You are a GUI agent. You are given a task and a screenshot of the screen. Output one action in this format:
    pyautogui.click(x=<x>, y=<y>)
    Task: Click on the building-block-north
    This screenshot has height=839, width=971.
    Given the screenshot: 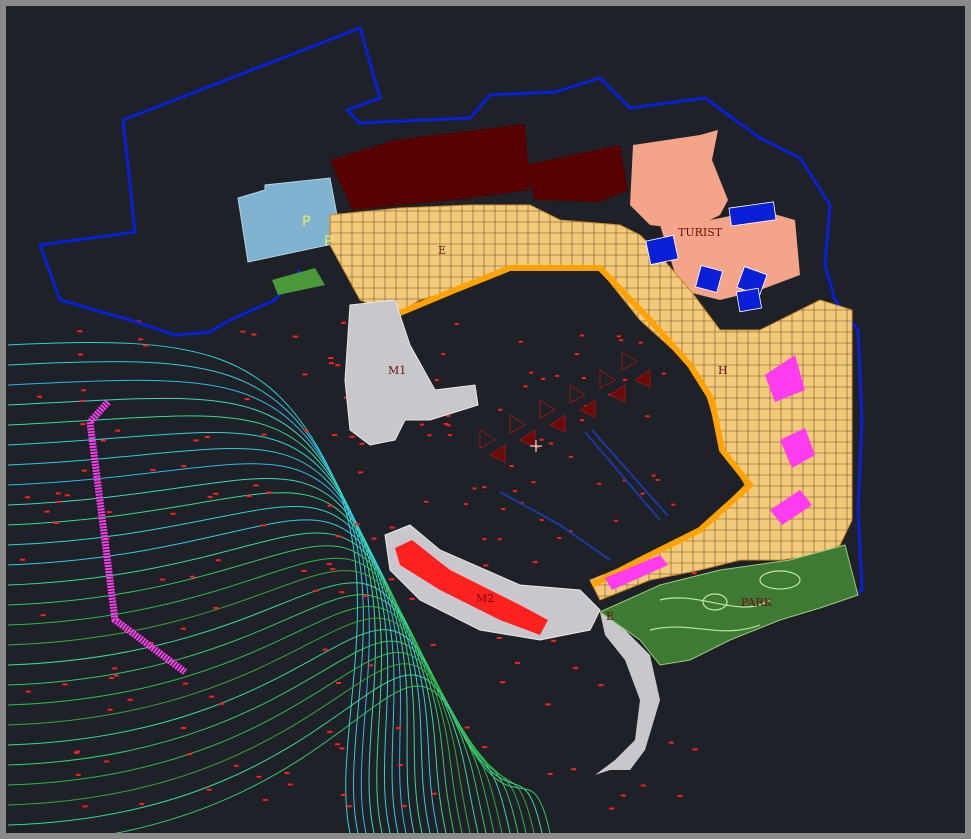 What is the action you would take?
    pyautogui.click(x=430, y=167)
    